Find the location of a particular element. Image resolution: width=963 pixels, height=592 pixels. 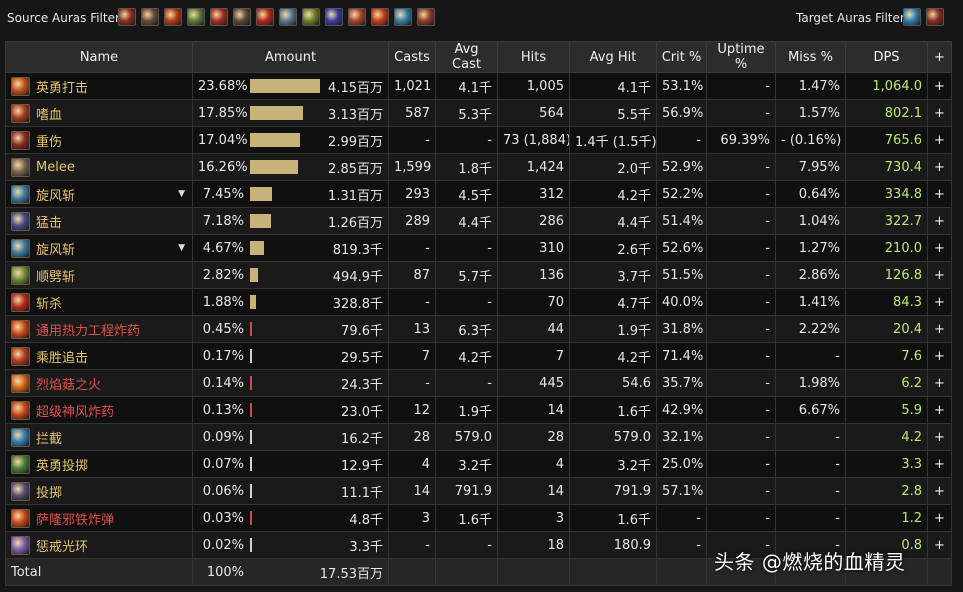

berserker-icon is located at coordinates (426, 17).